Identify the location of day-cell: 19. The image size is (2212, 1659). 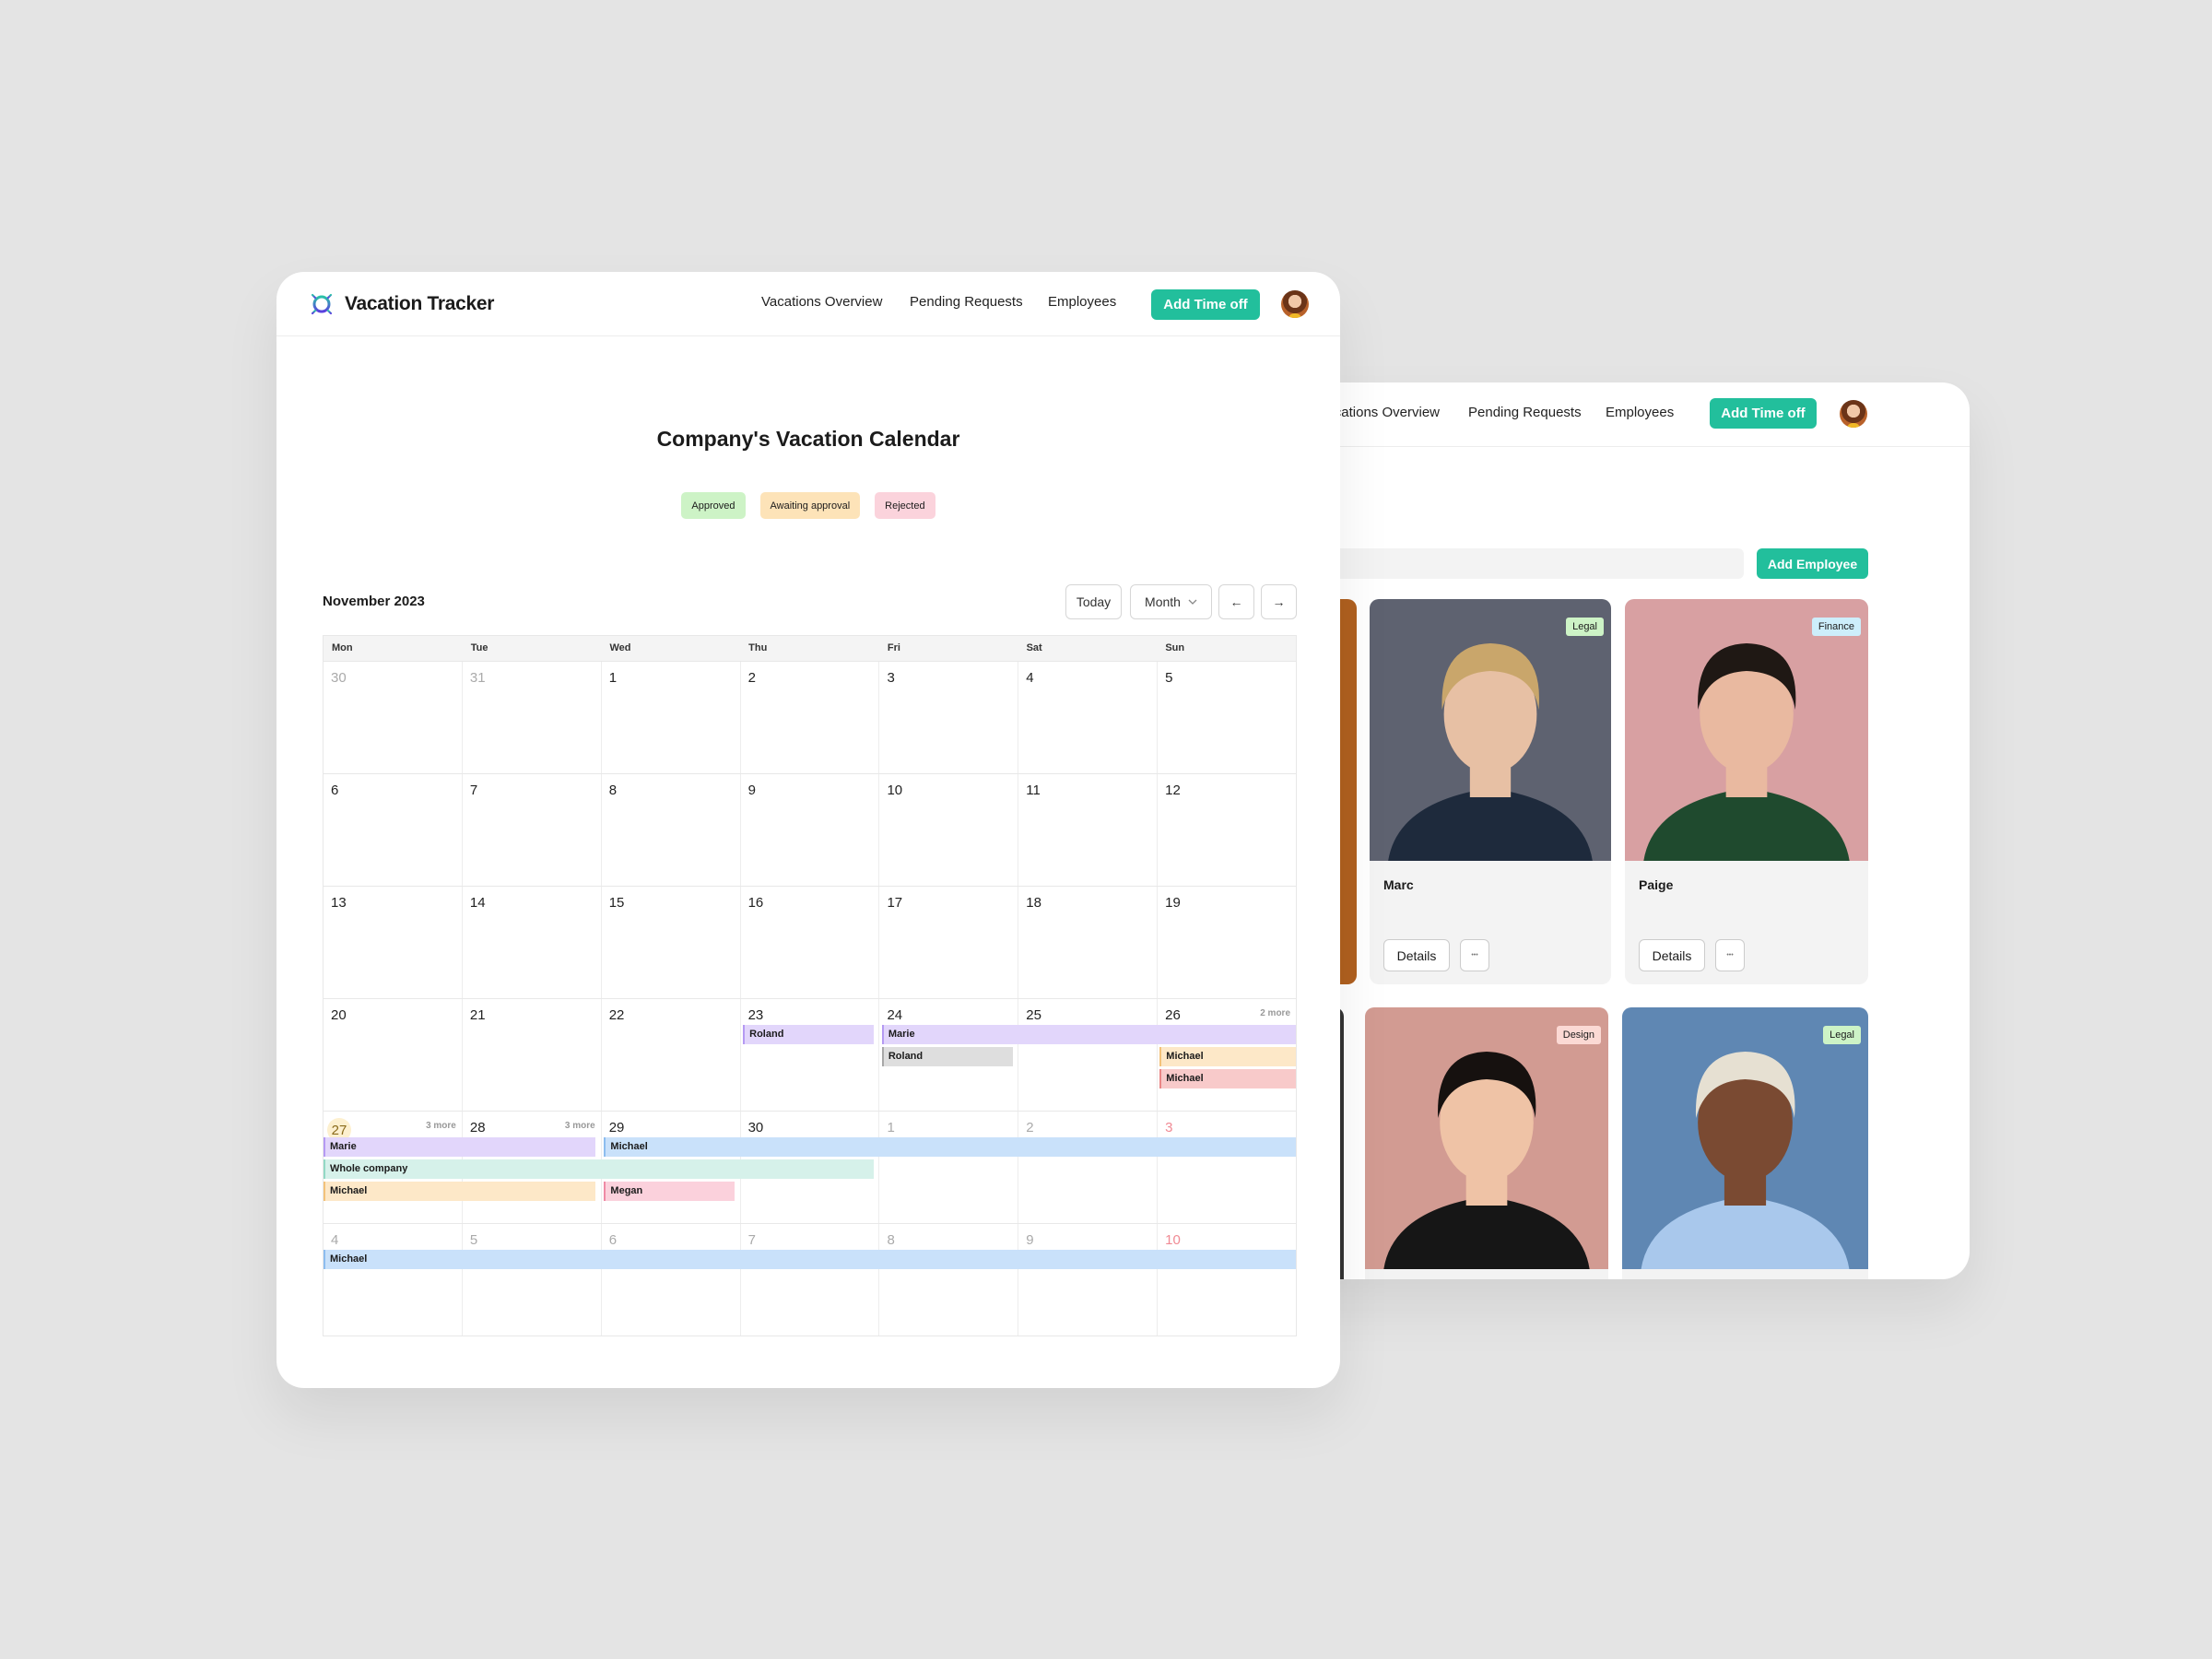
(1226, 942).